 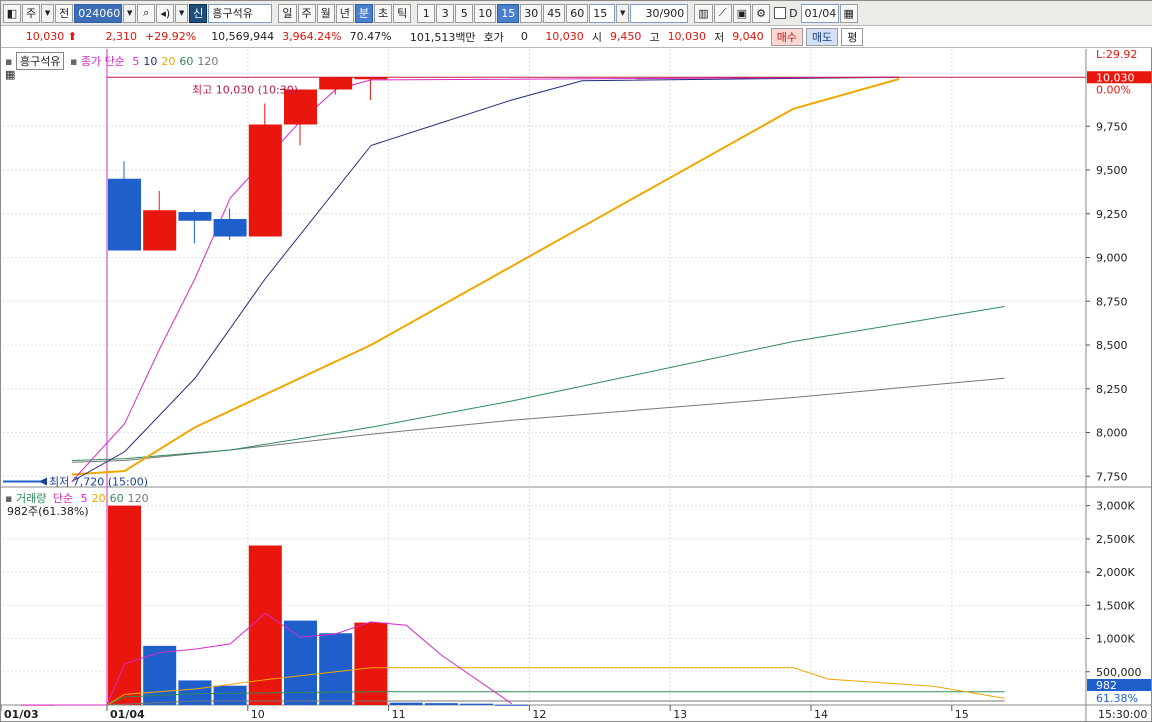 What do you see at coordinates (363, 13) in the screenshot?
I see `period-tab-4: 분` at bounding box center [363, 13].